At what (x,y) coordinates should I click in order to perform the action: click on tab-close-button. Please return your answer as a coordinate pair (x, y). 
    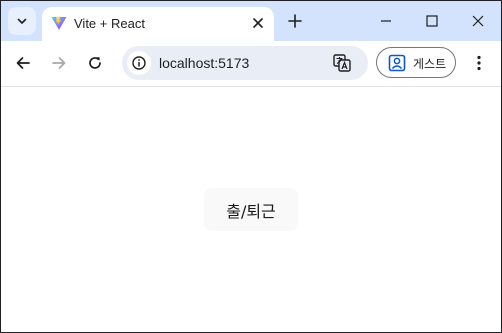
    Looking at the image, I should click on (258, 23).